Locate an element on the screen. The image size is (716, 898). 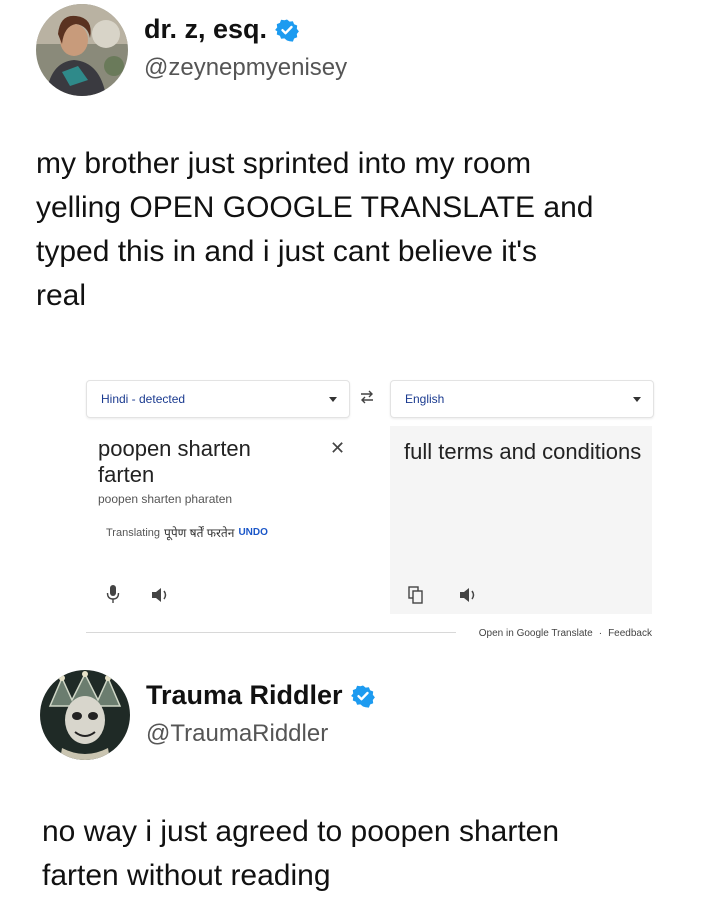
translating-devanagari: पूपेण षर्तें फरतेन is located at coordinates (199, 533).